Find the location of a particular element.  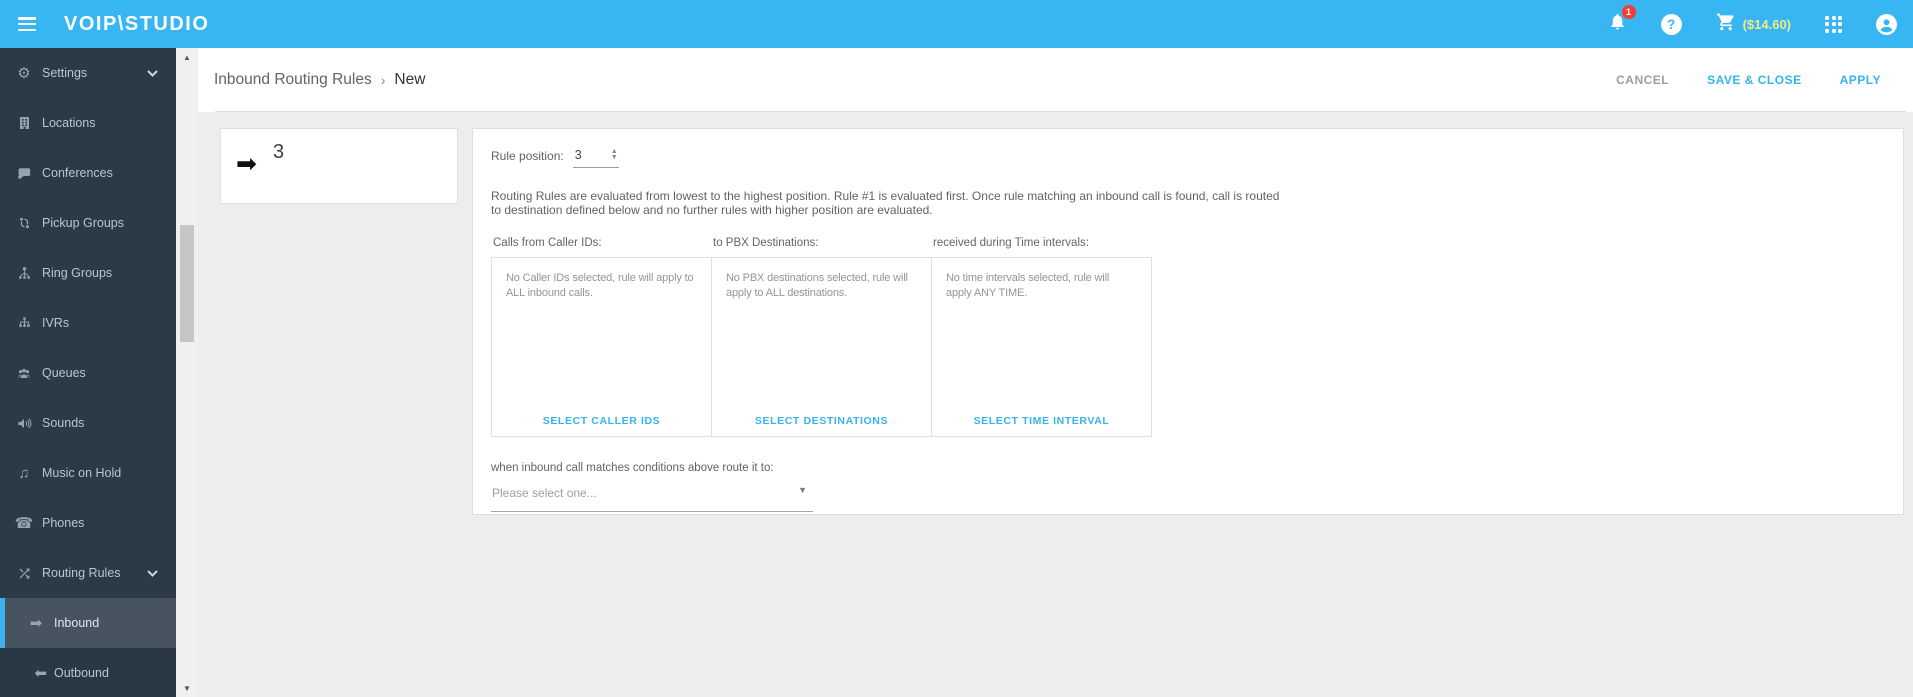

apps-button is located at coordinates (1833, 24).